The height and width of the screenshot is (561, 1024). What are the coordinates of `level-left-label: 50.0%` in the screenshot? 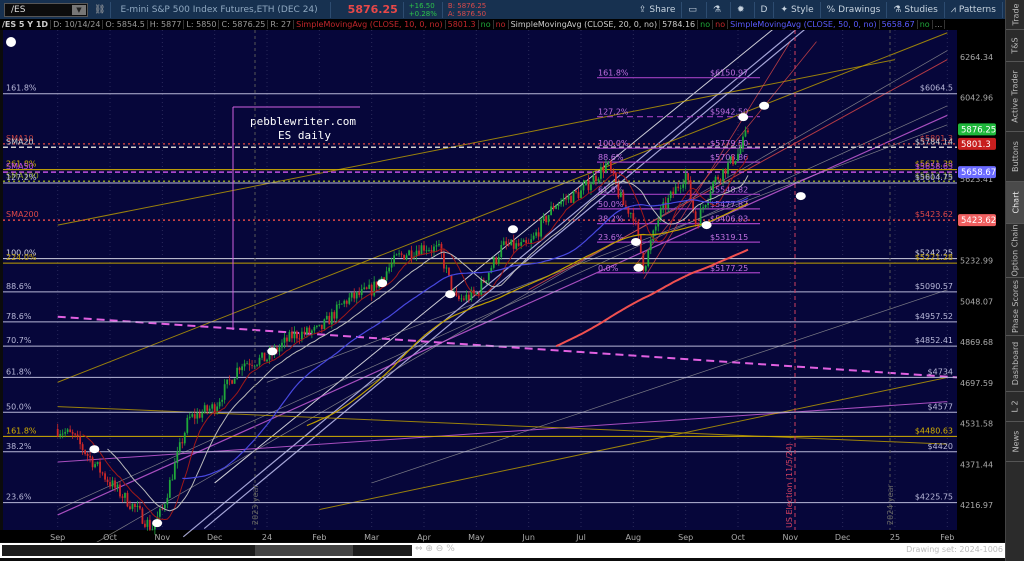 It's located at (19, 406).